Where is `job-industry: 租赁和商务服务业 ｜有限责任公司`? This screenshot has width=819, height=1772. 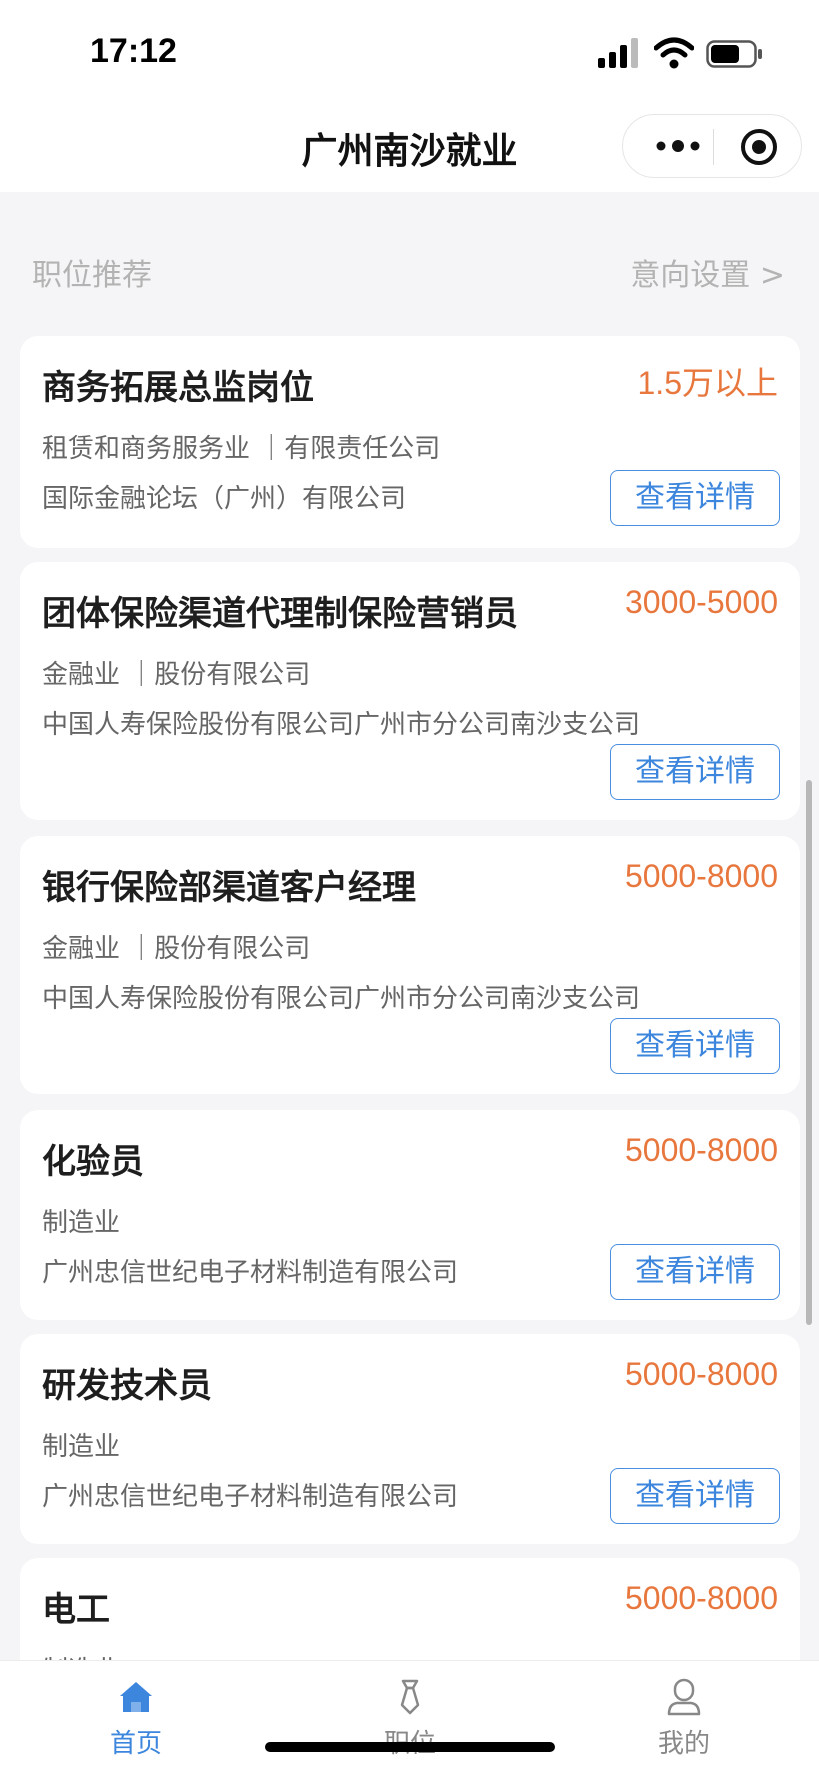 job-industry: 租赁和商务服务业 ｜有限责任公司 is located at coordinates (241, 449).